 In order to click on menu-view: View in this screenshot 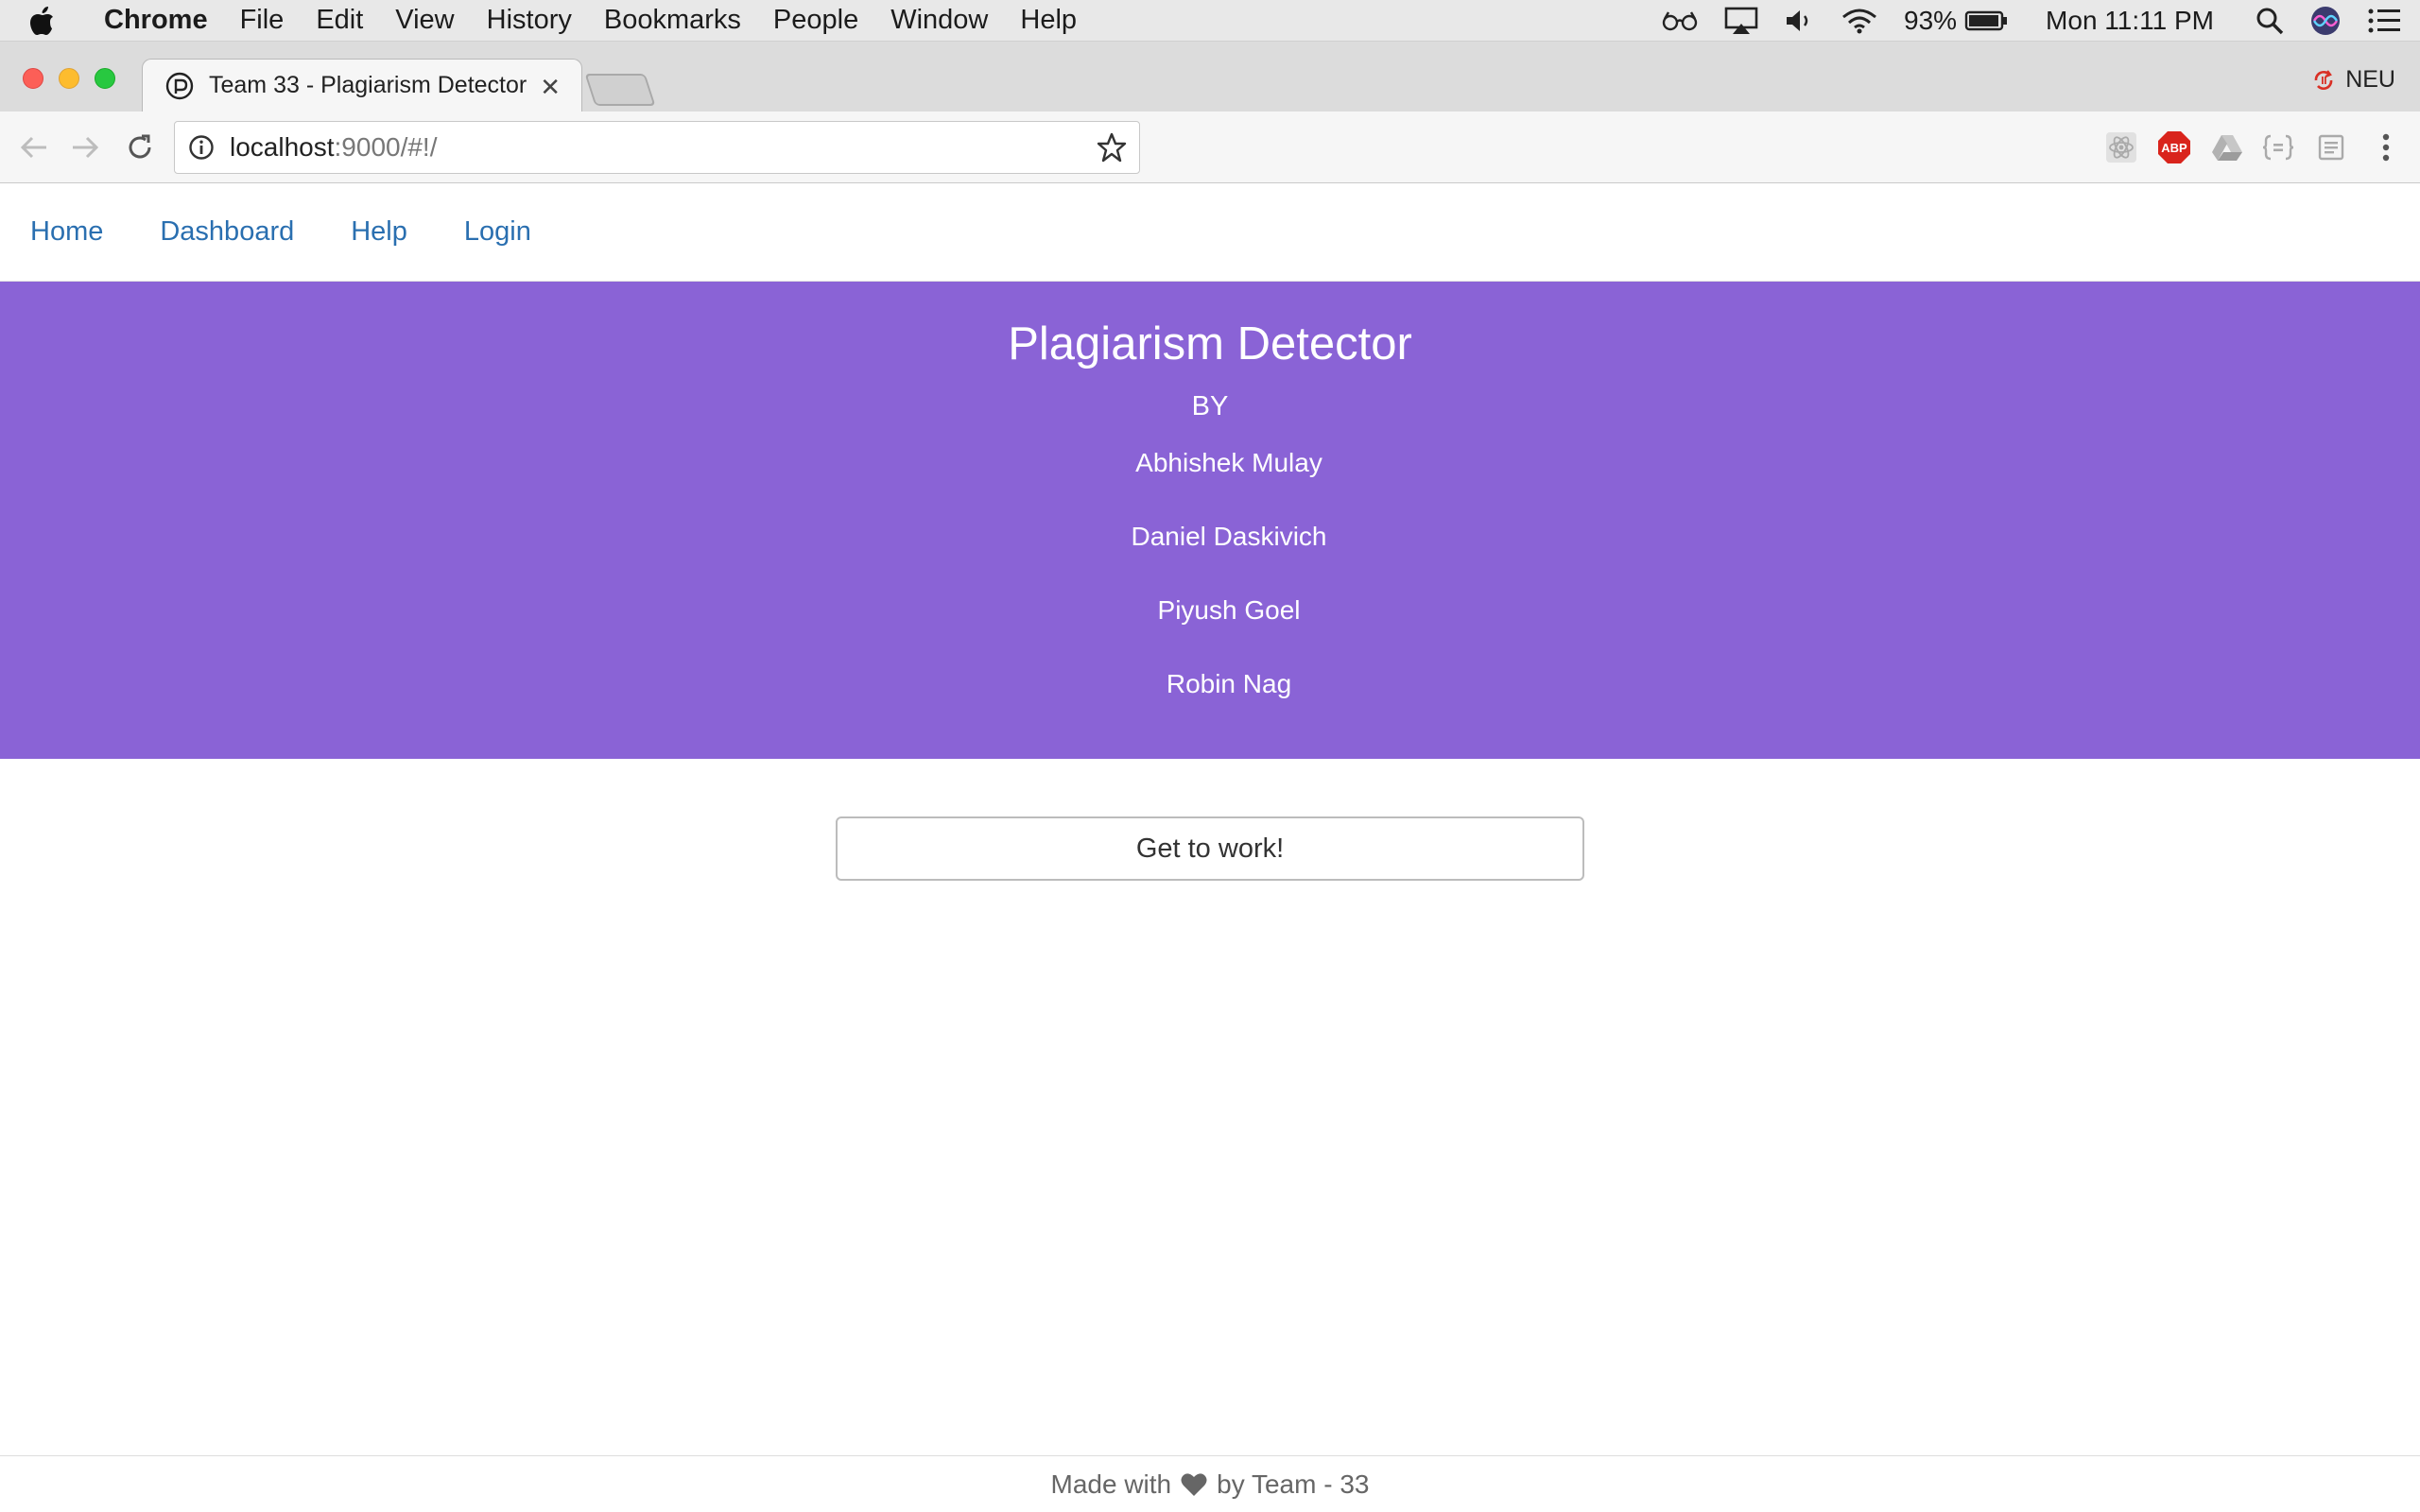, I will do `click(424, 20)`.